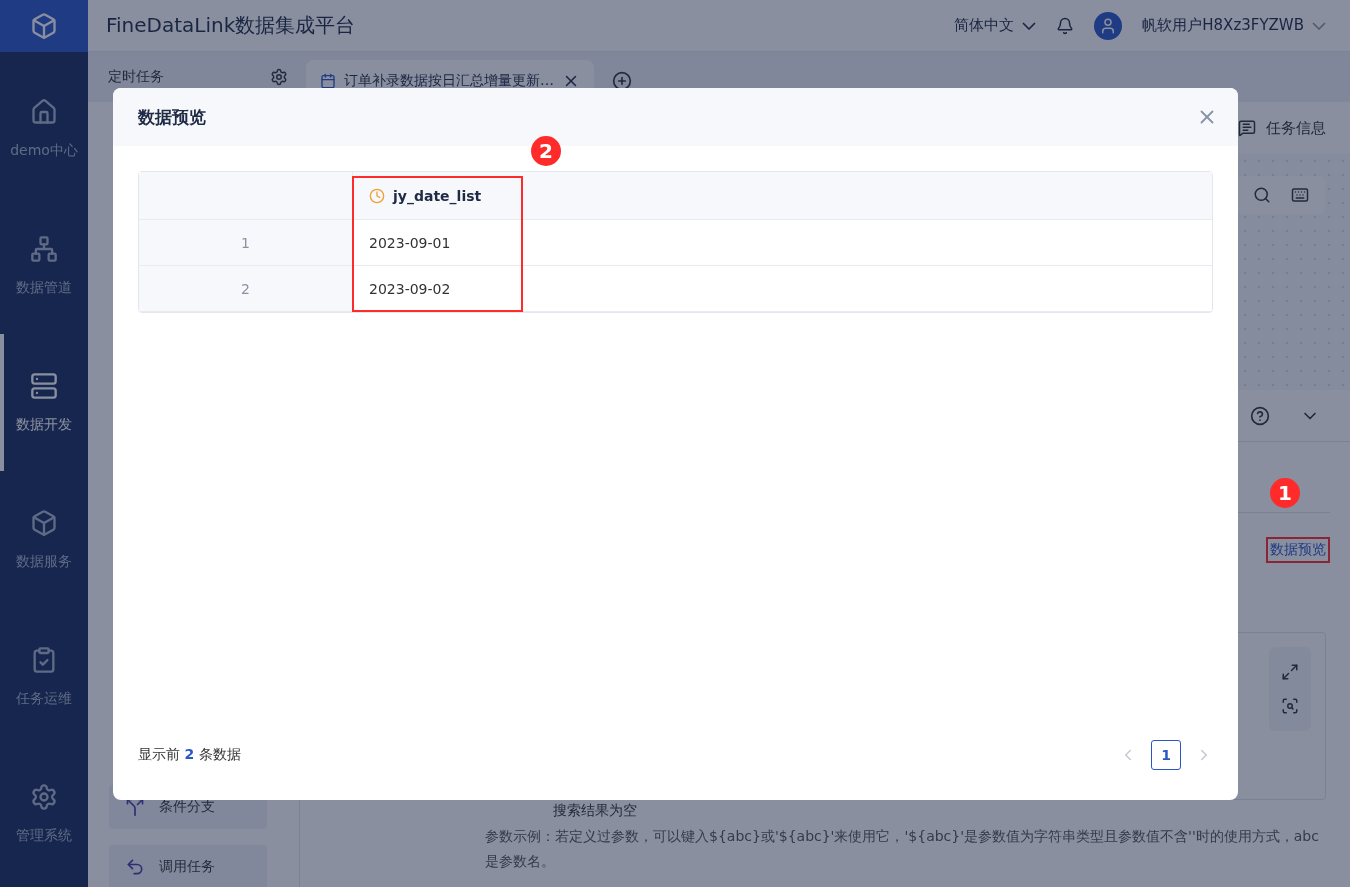 Image resolution: width=1350 pixels, height=887 pixels. I want to click on expand-icon, so click(1290, 672).